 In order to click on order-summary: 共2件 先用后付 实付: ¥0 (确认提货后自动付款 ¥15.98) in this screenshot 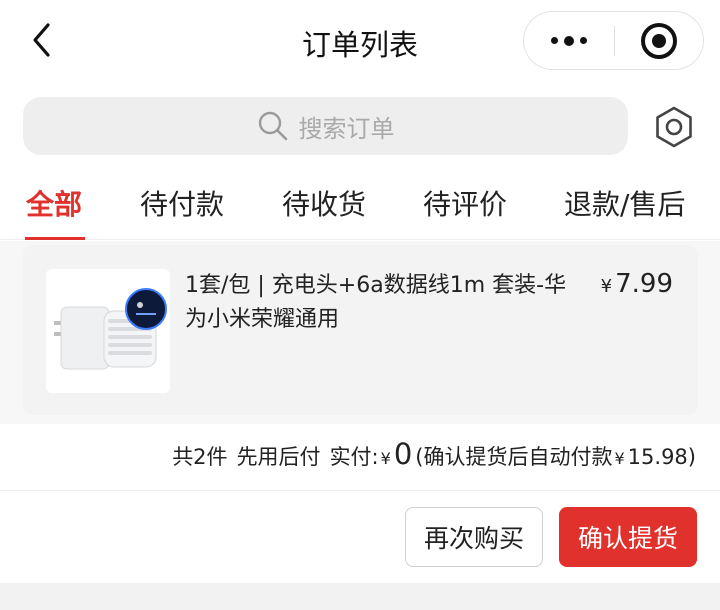, I will do `click(434, 454)`.